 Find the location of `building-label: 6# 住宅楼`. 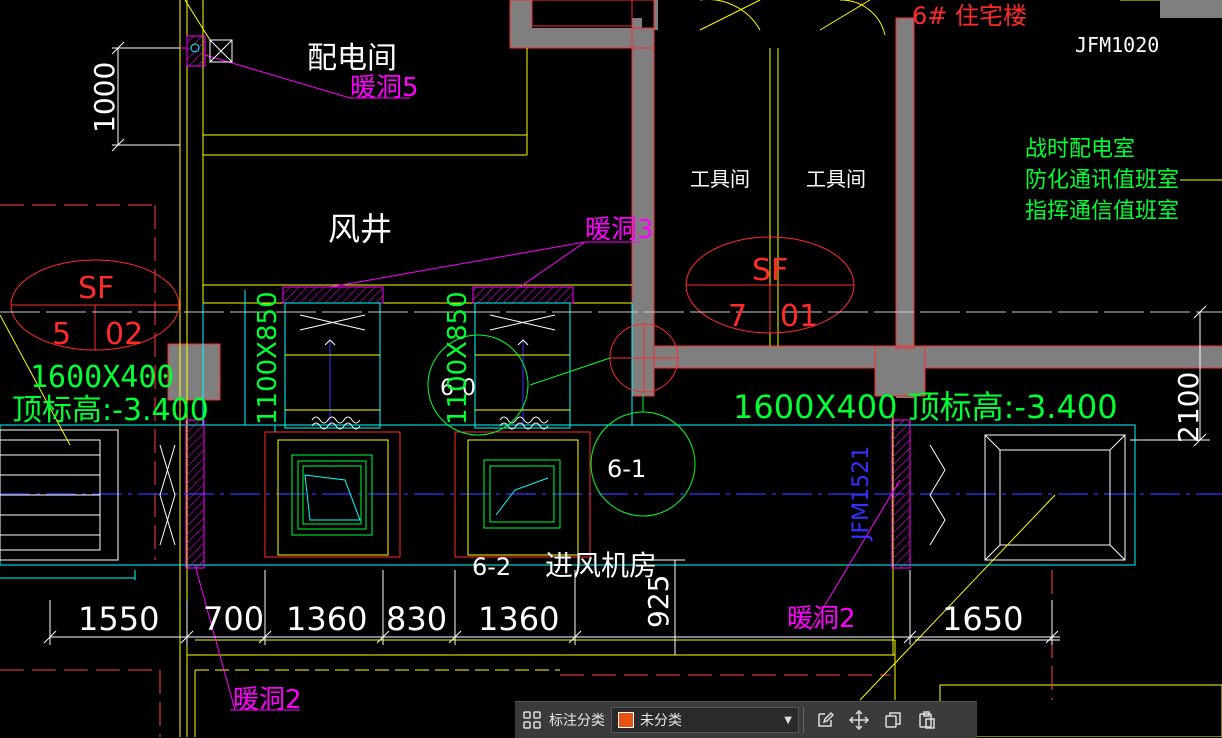

building-label: 6# 住宅楼 is located at coordinates (969, 16).